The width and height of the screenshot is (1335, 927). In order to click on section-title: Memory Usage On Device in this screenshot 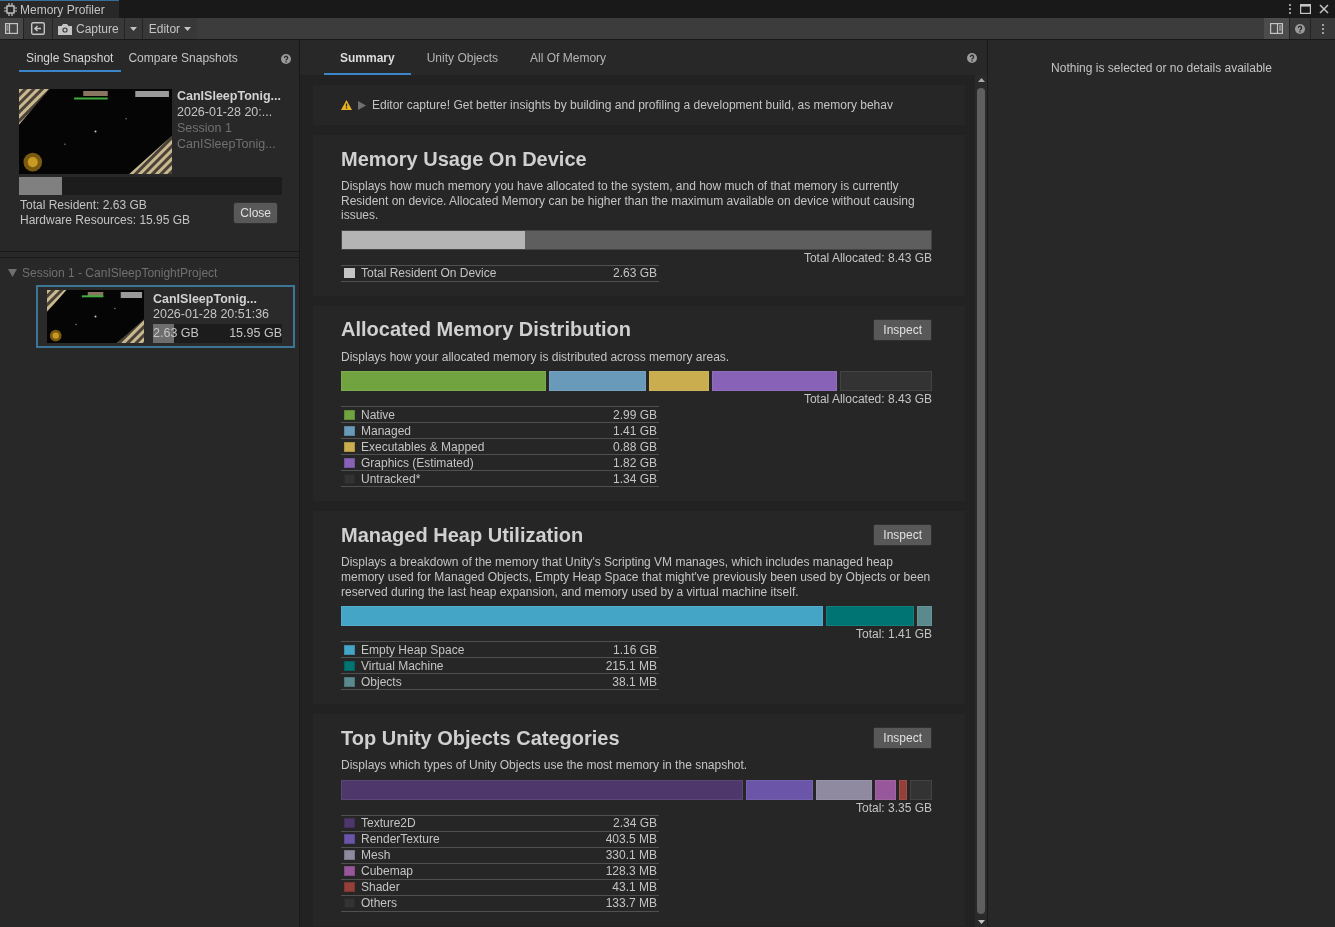, I will do `click(464, 159)`.